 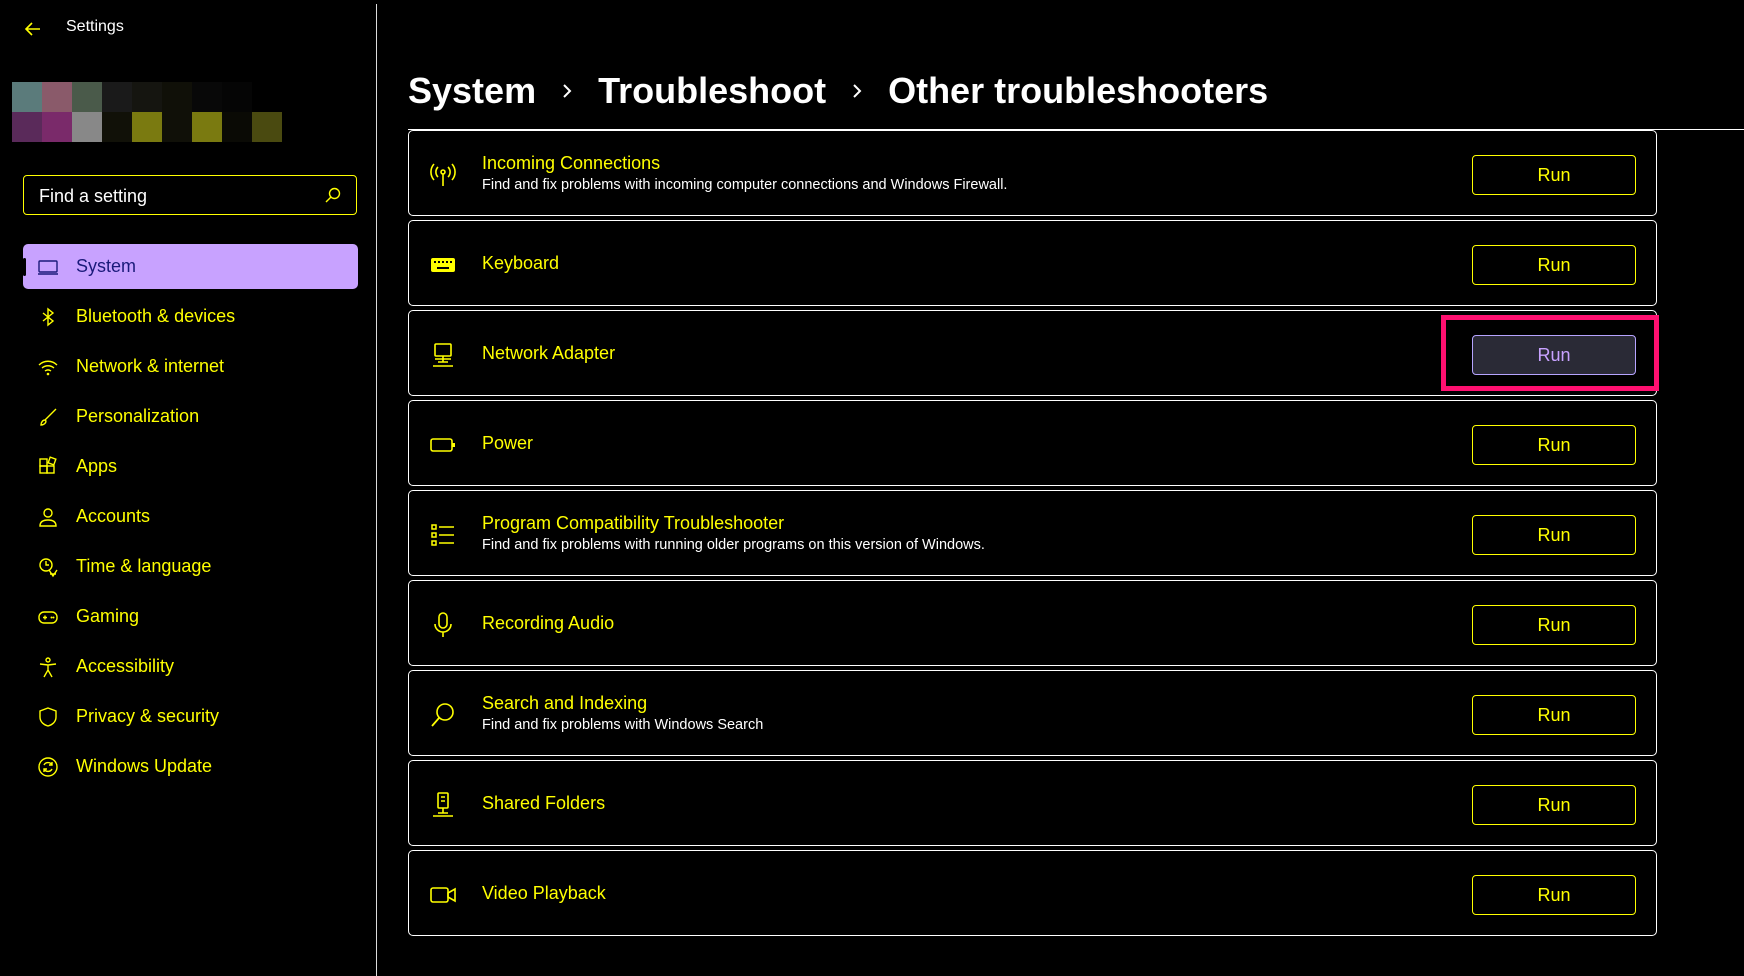 What do you see at coordinates (1554, 625) in the screenshot?
I see `run-recording-audio-button: Run` at bounding box center [1554, 625].